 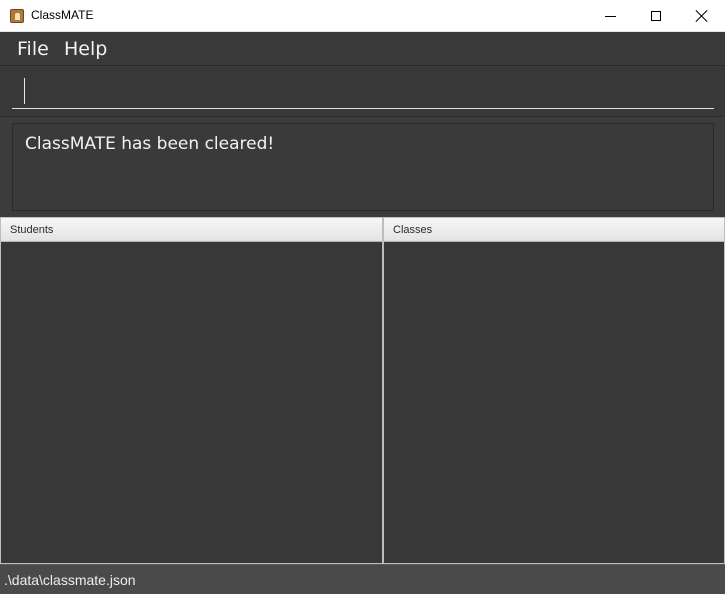 I want to click on students-header: Students, so click(x=191, y=230).